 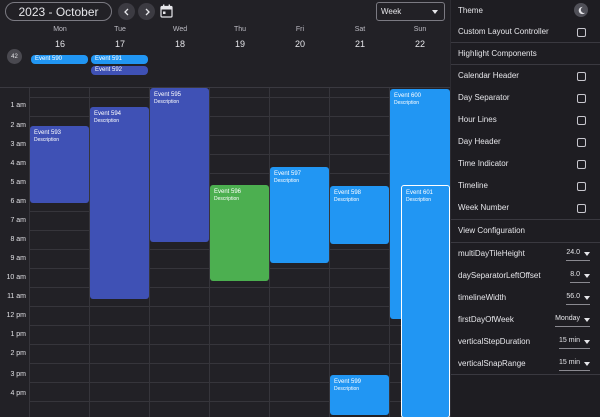 I want to click on hour-label: 2 pm, so click(x=18, y=353).